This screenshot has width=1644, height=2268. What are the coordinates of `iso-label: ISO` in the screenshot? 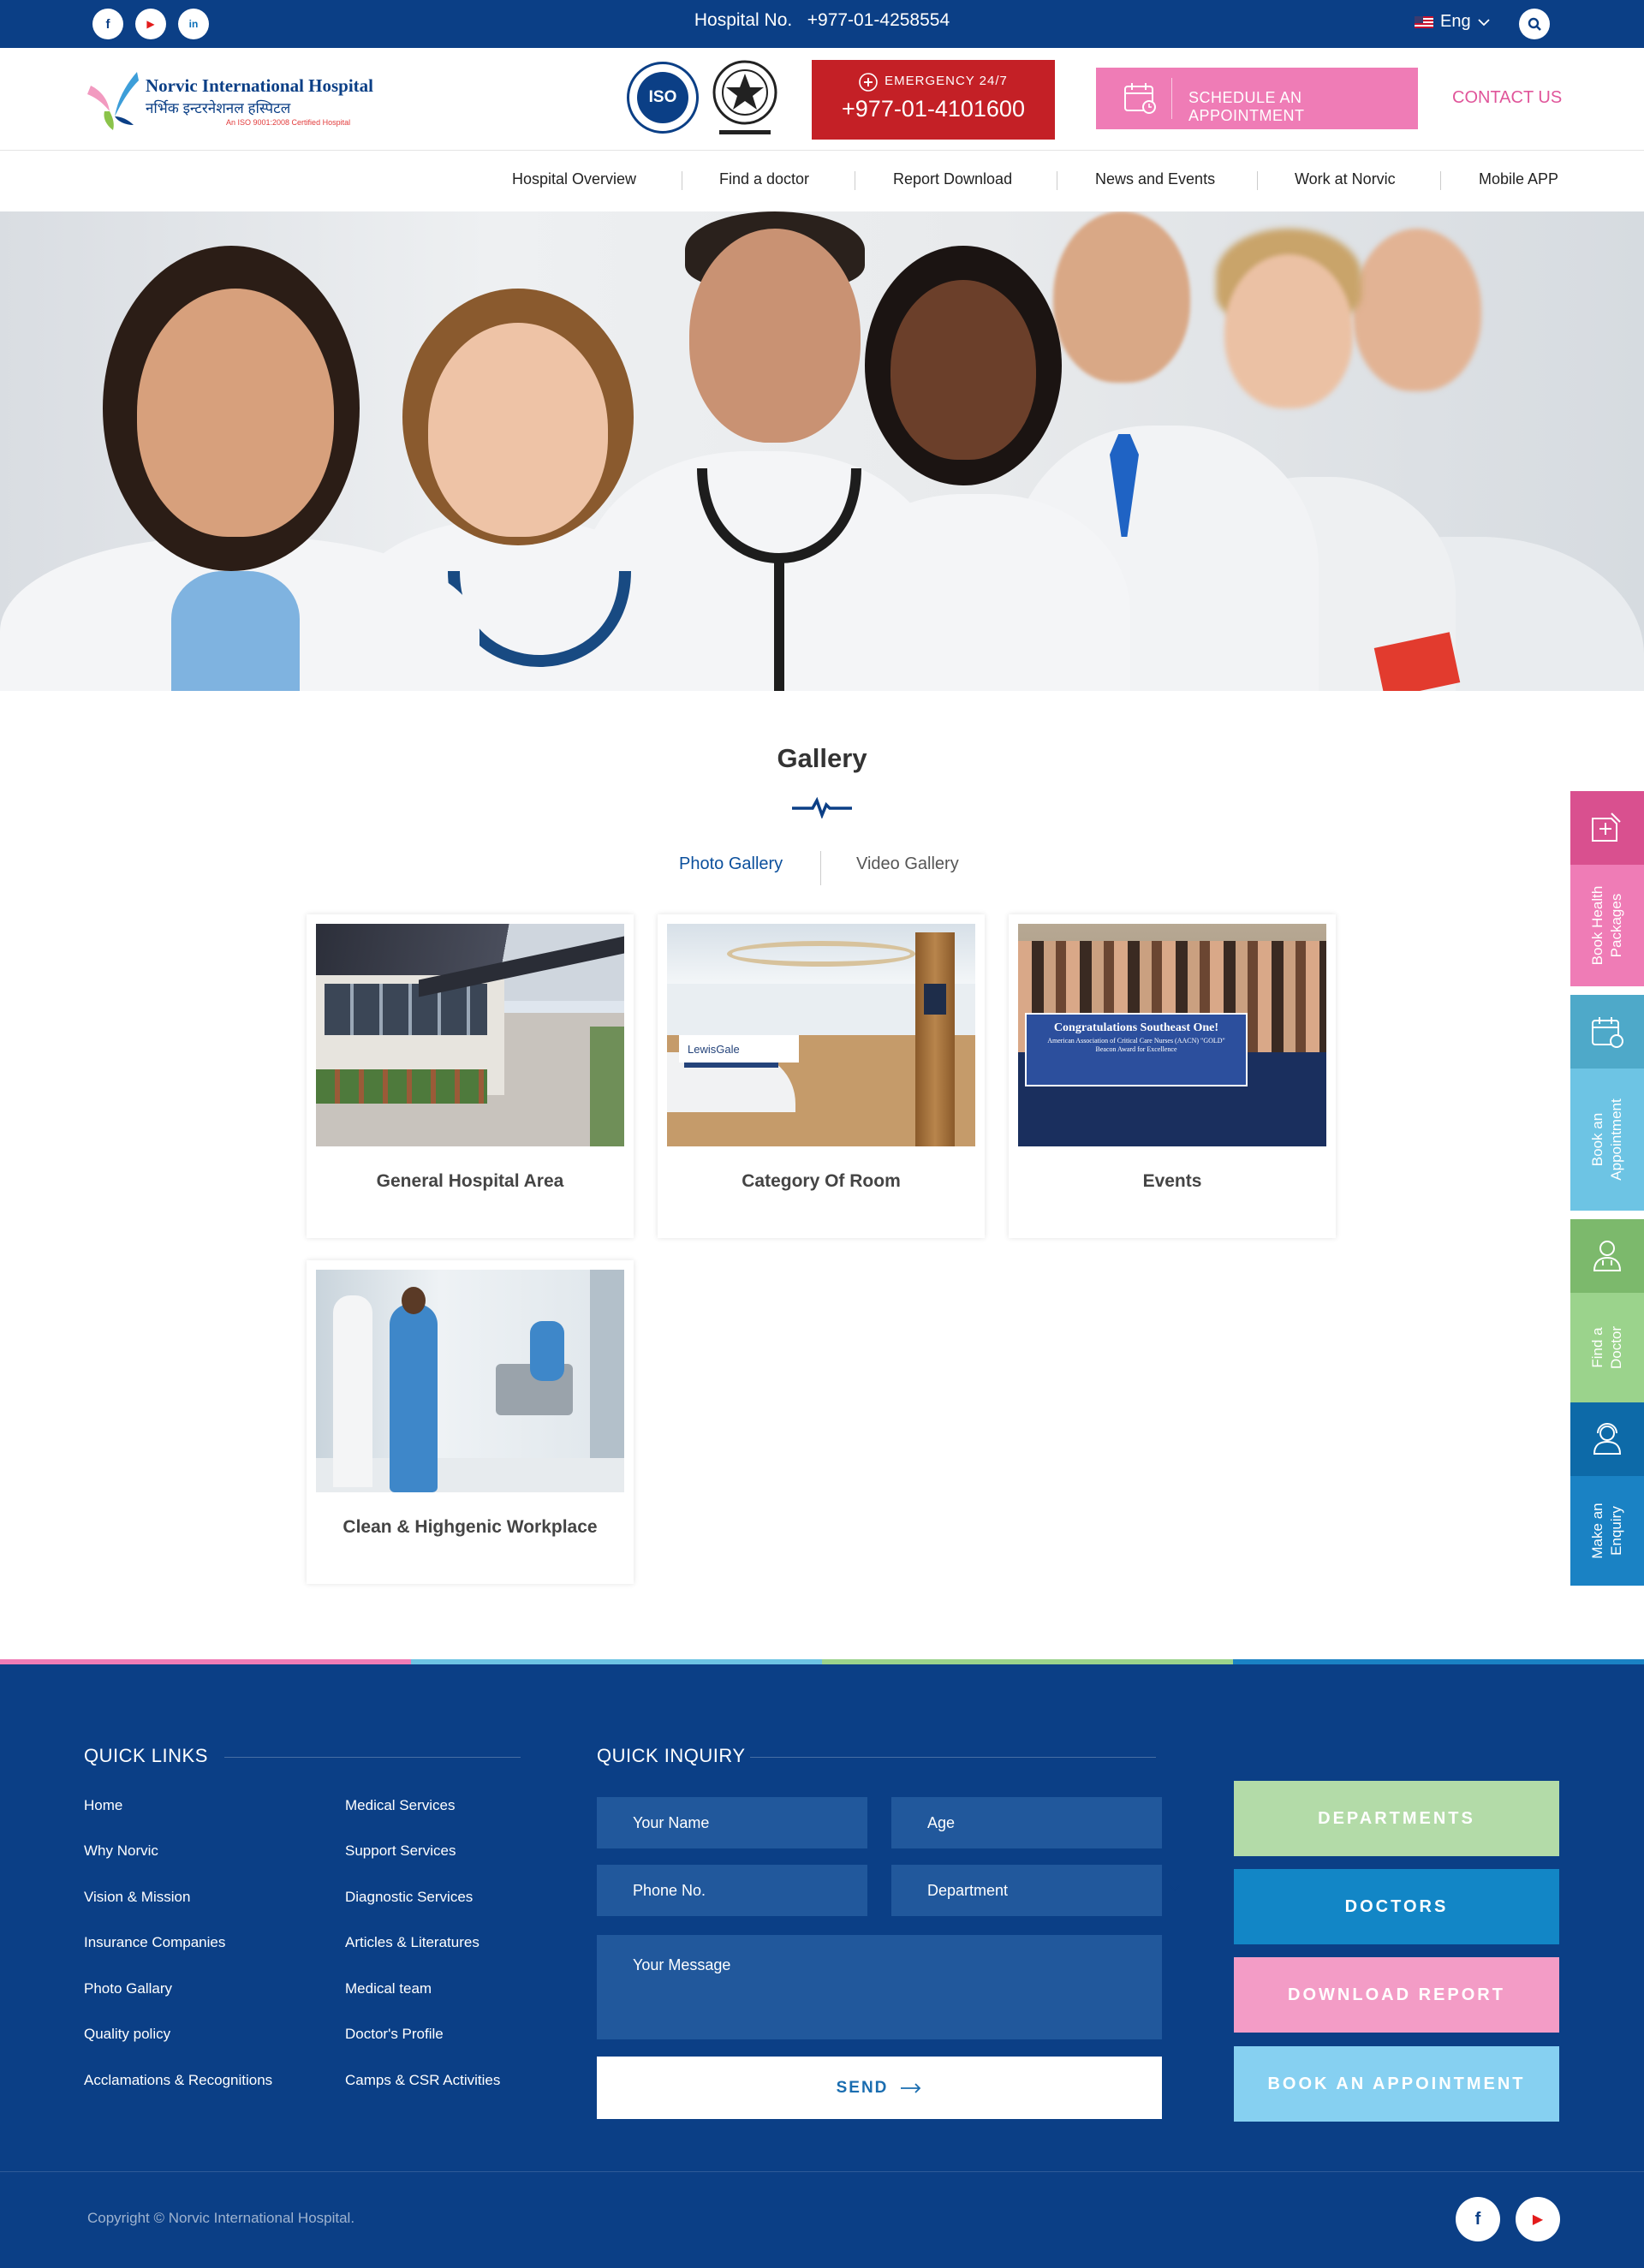 It's located at (662, 97).